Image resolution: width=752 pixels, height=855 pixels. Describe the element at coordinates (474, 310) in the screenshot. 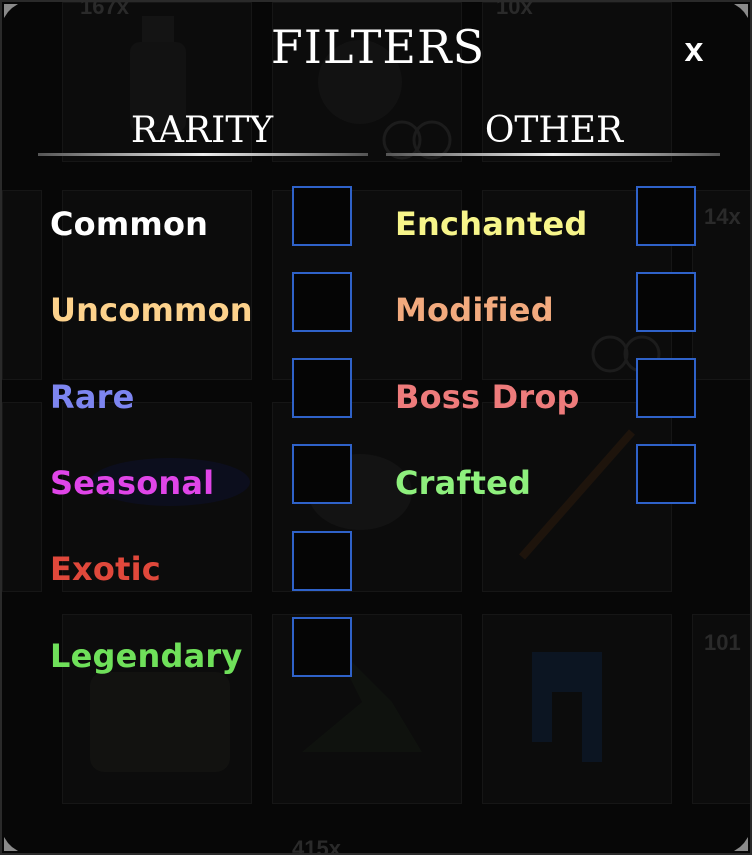

I see `filter-label-modified: Modified` at that location.